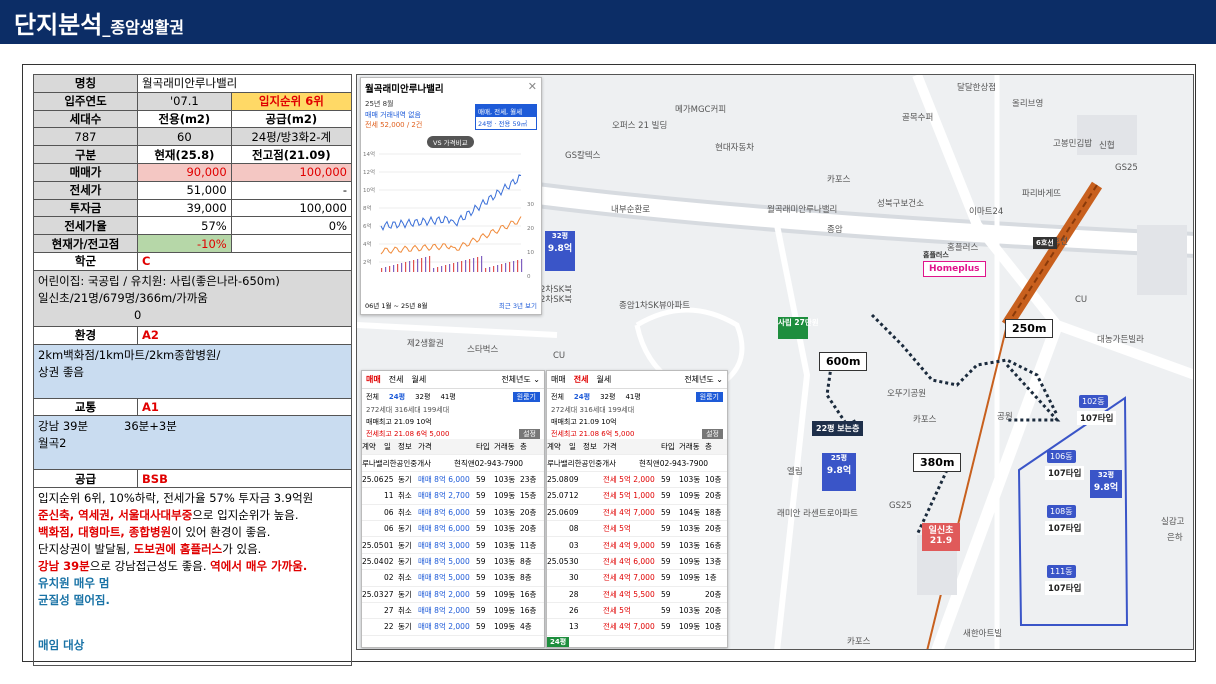 The image size is (1216, 684). I want to click on map-place-label: 성북구보건소, so click(900, 204).